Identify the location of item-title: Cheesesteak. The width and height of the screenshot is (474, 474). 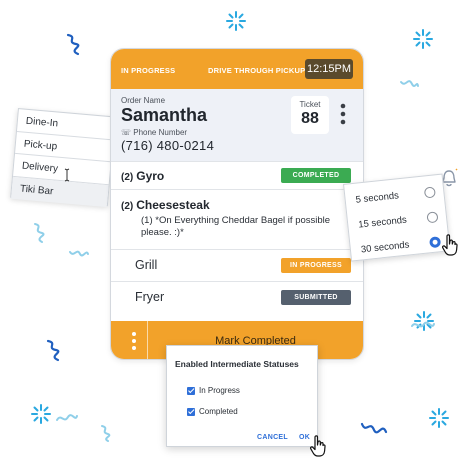
(173, 205).